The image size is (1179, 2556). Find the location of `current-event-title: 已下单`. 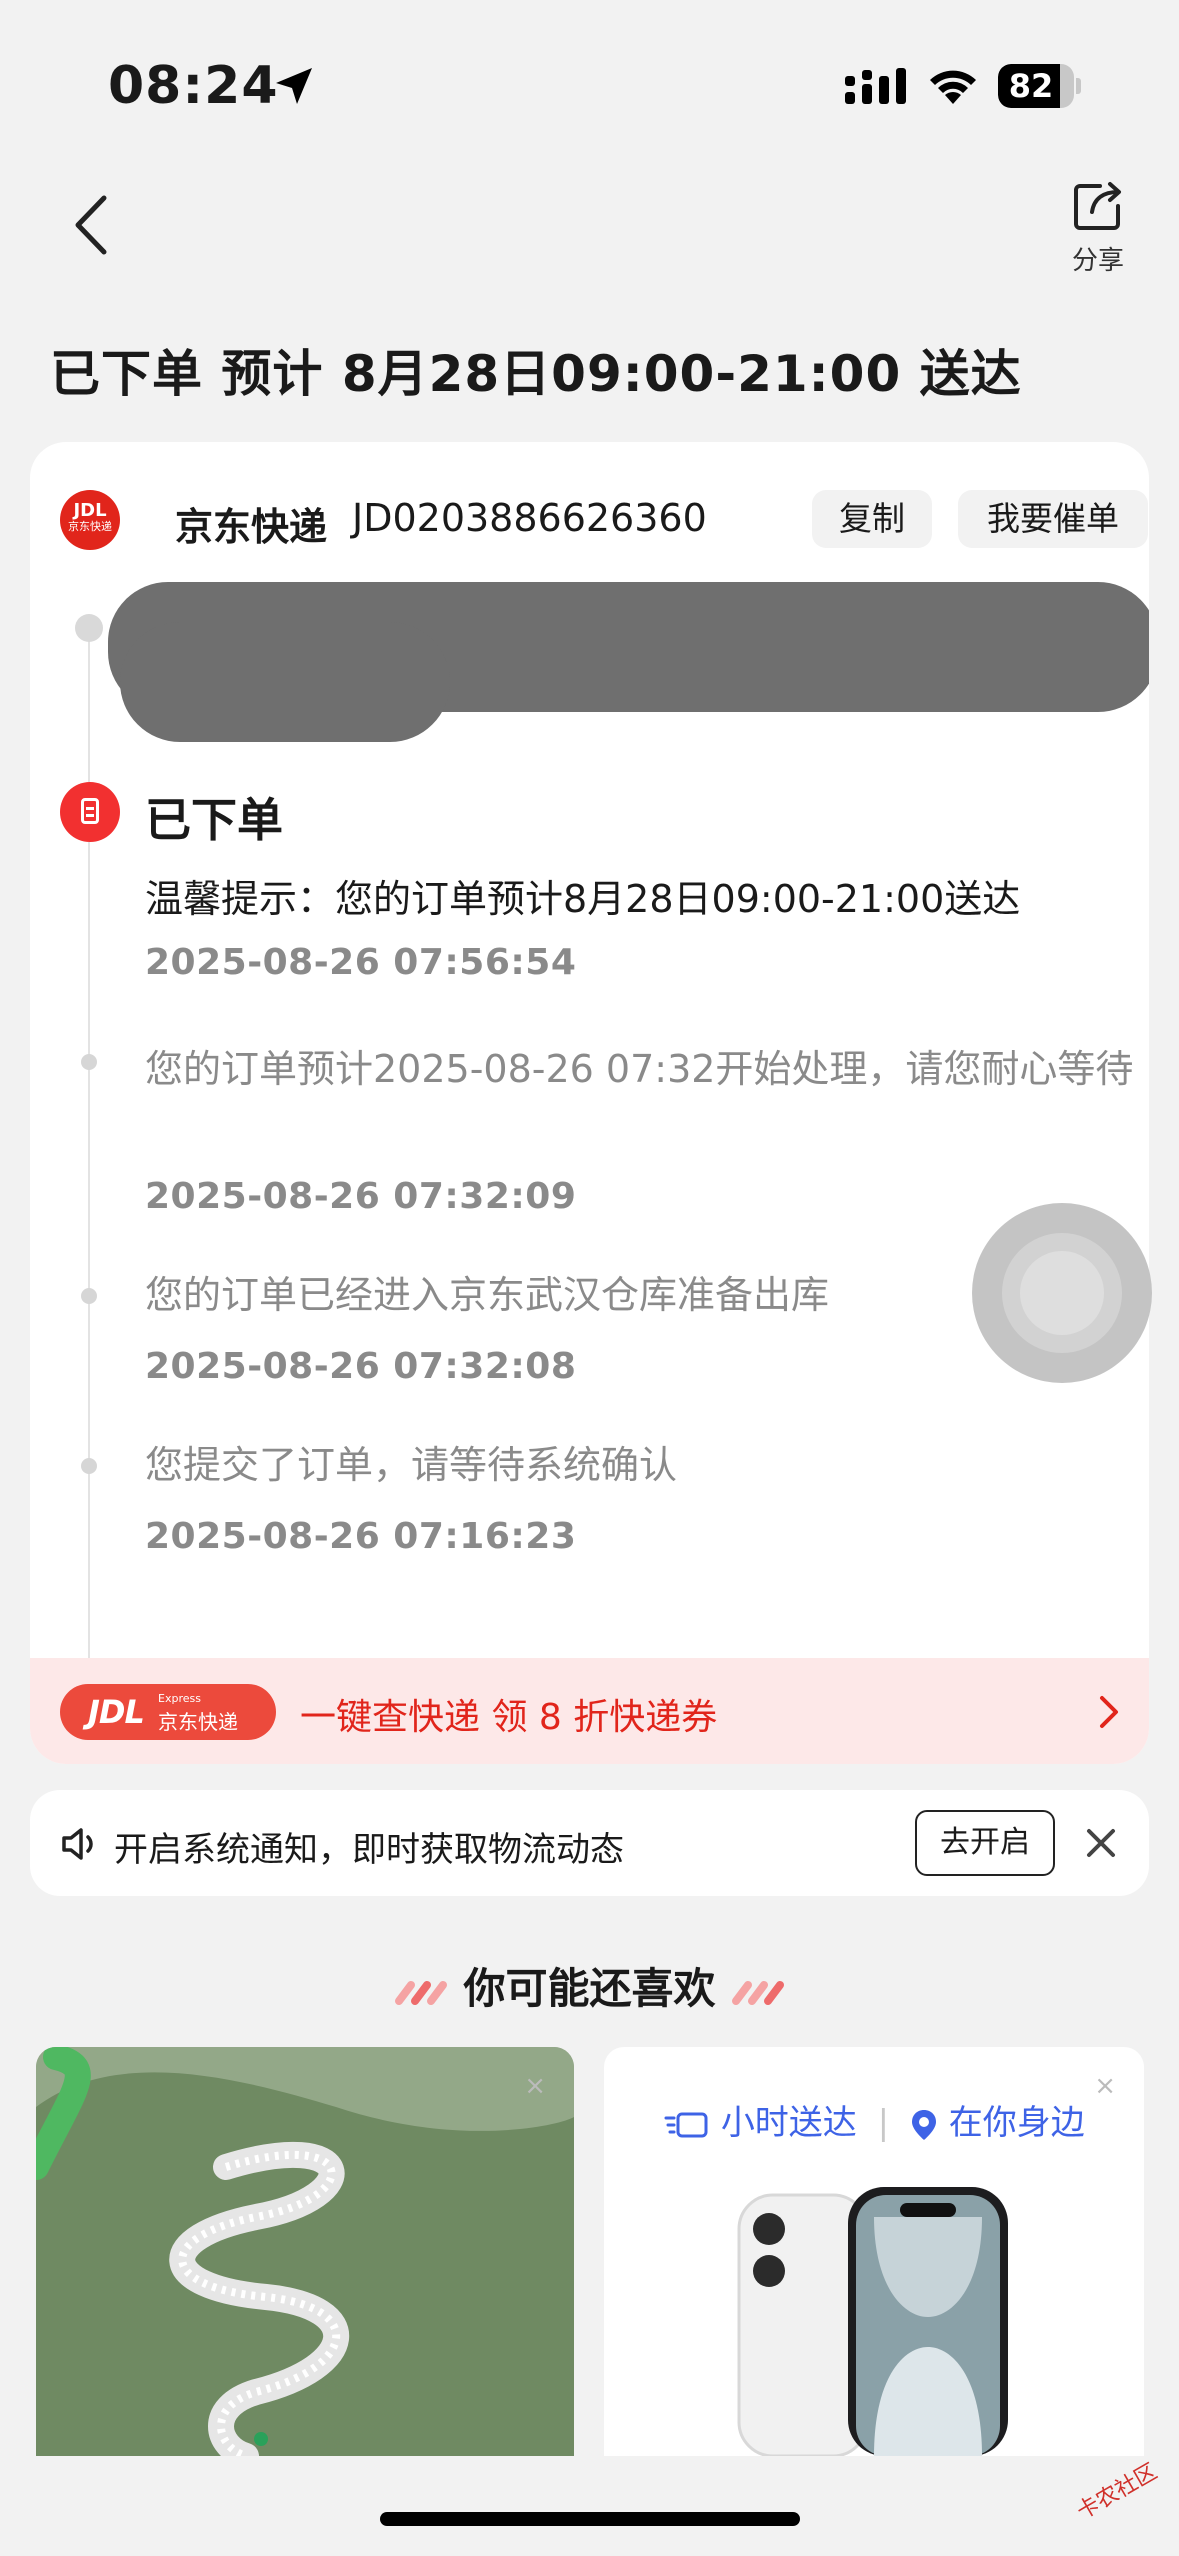

current-event-title: 已下单 is located at coordinates (214, 820).